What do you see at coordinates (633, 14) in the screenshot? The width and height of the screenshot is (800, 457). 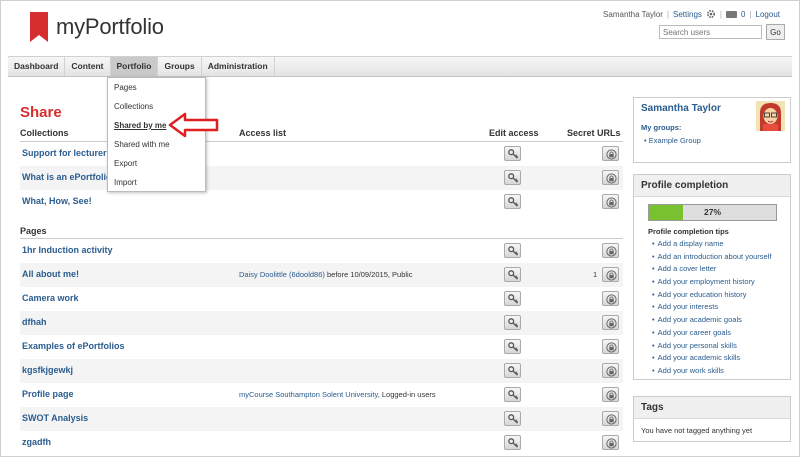 I see `header-user-name: Samantha Taylor` at bounding box center [633, 14].